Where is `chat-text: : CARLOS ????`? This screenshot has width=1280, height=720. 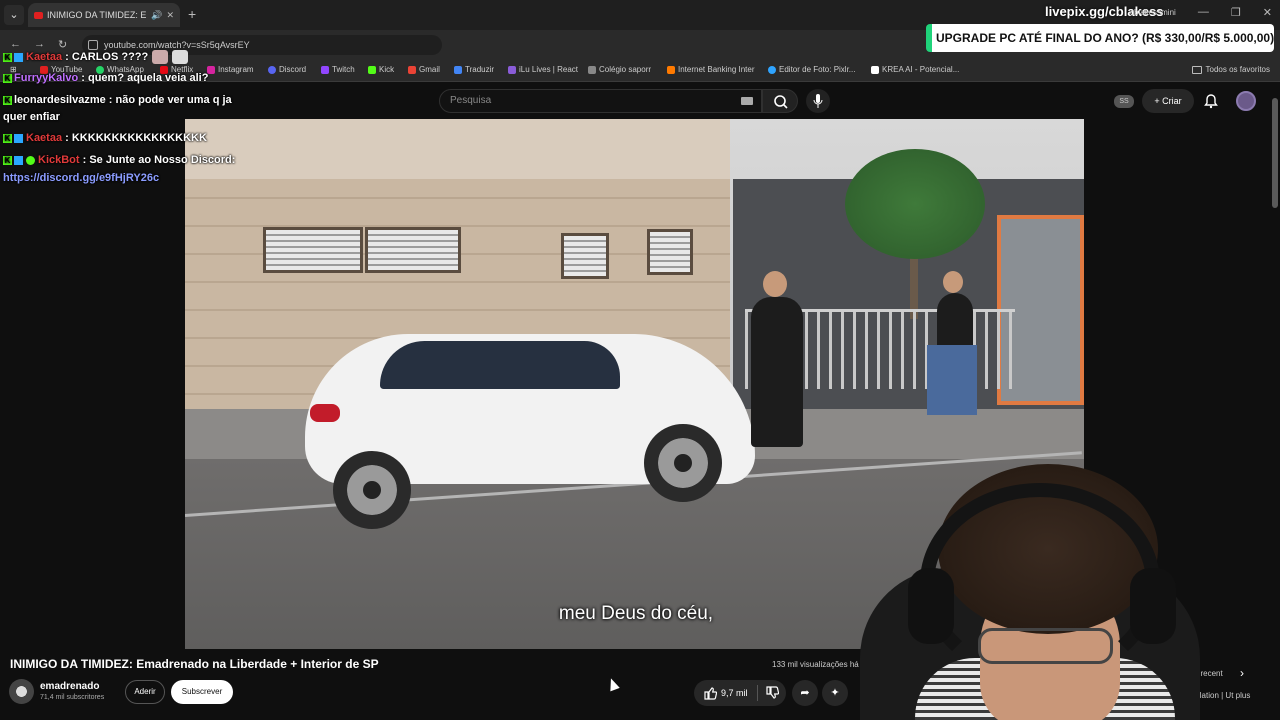
chat-text: : CARLOS ???? is located at coordinates (107, 56).